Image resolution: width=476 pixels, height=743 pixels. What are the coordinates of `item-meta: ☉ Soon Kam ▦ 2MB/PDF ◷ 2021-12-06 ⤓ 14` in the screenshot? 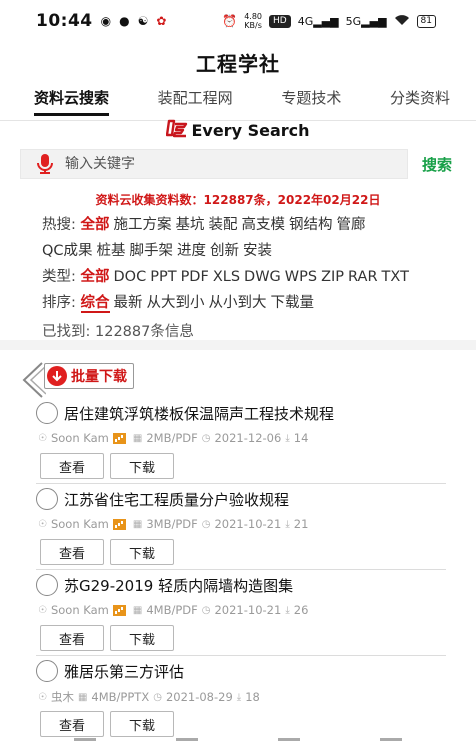 It's located at (173, 438).